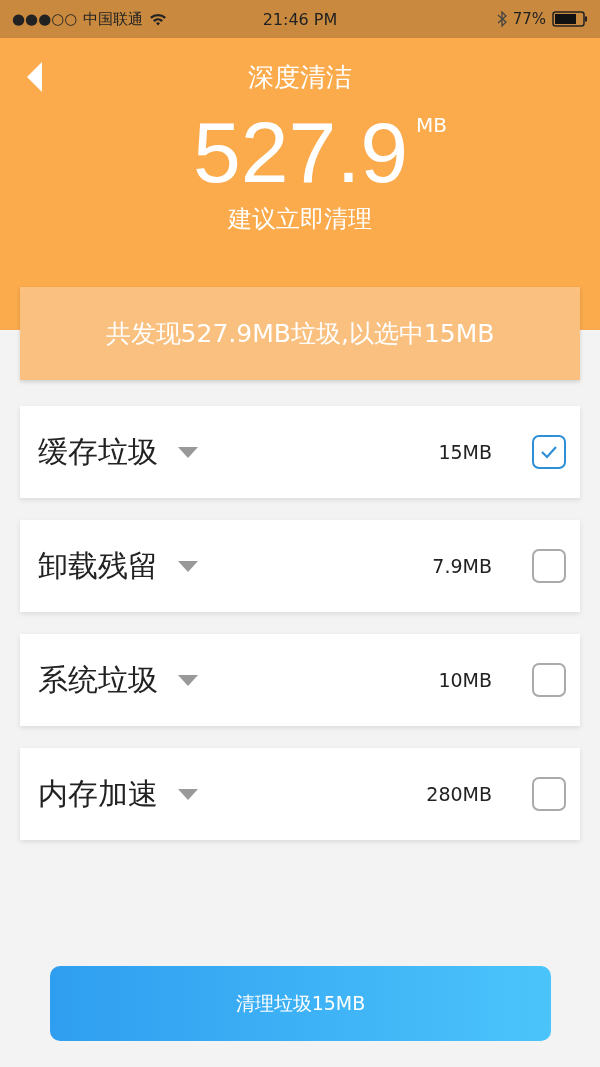  What do you see at coordinates (45, 19) in the screenshot?
I see `signal-strength: ●●●○○` at bounding box center [45, 19].